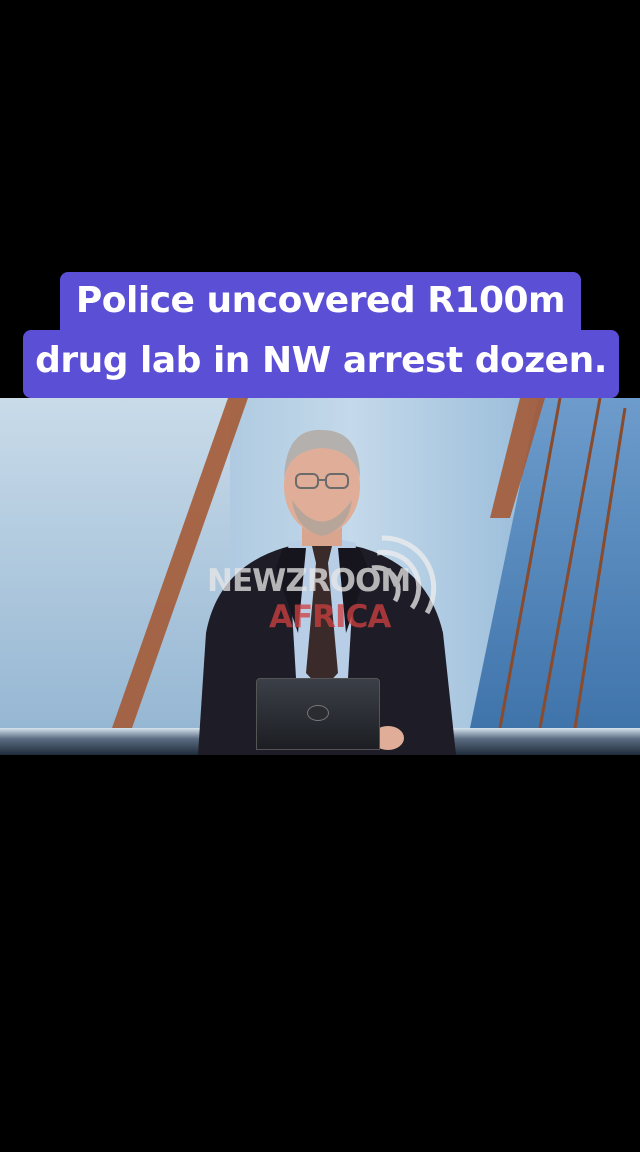 The image size is (640, 1152). What do you see at coordinates (321, 364) in the screenshot?
I see `caption-line-2: drug lab in NW arrest dozen.` at bounding box center [321, 364].